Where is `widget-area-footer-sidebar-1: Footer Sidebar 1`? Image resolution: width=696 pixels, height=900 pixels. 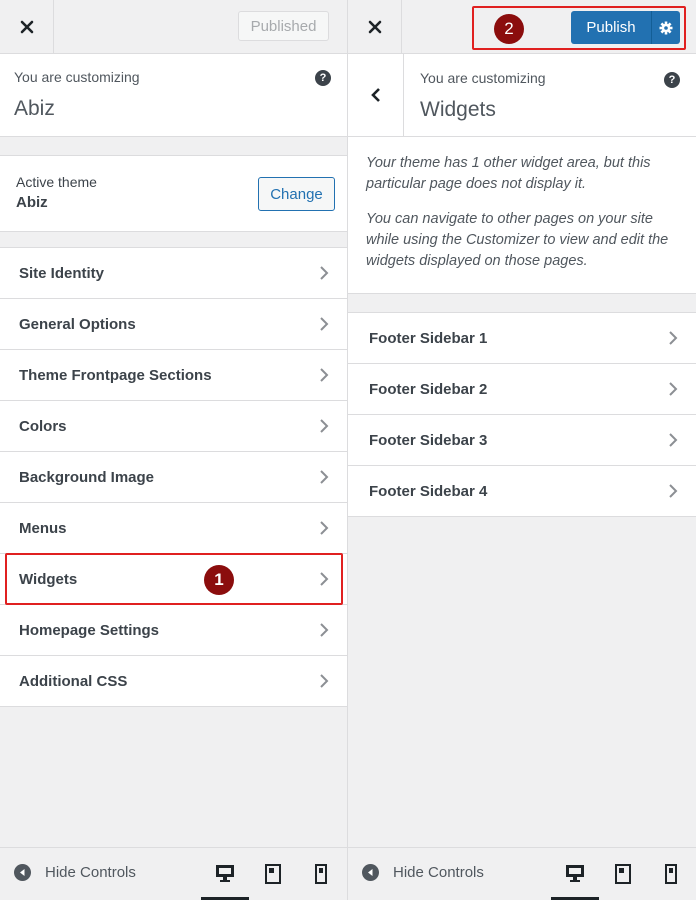
widget-area-footer-sidebar-1: Footer Sidebar 1 is located at coordinates (522, 338).